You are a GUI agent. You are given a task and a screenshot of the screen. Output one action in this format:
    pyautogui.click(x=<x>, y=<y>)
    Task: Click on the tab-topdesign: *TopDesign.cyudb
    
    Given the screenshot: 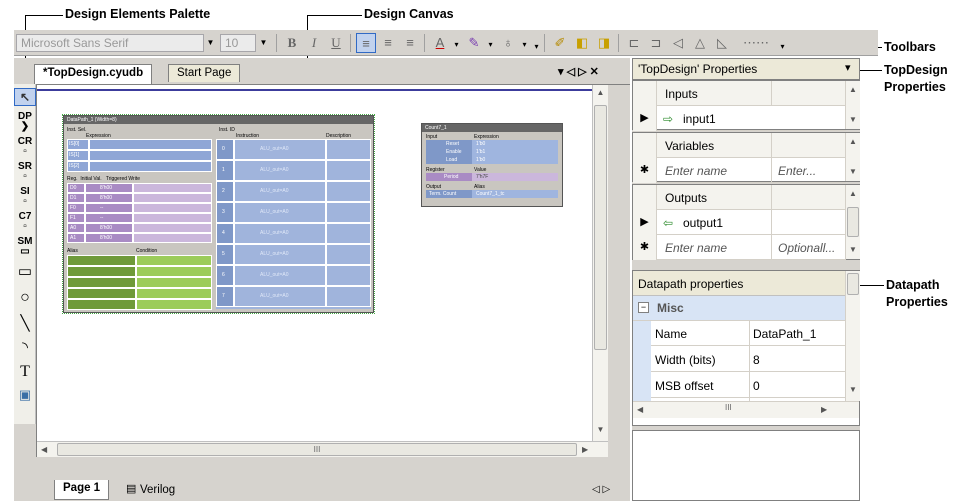 What is the action you would take?
    pyautogui.click(x=93, y=74)
    